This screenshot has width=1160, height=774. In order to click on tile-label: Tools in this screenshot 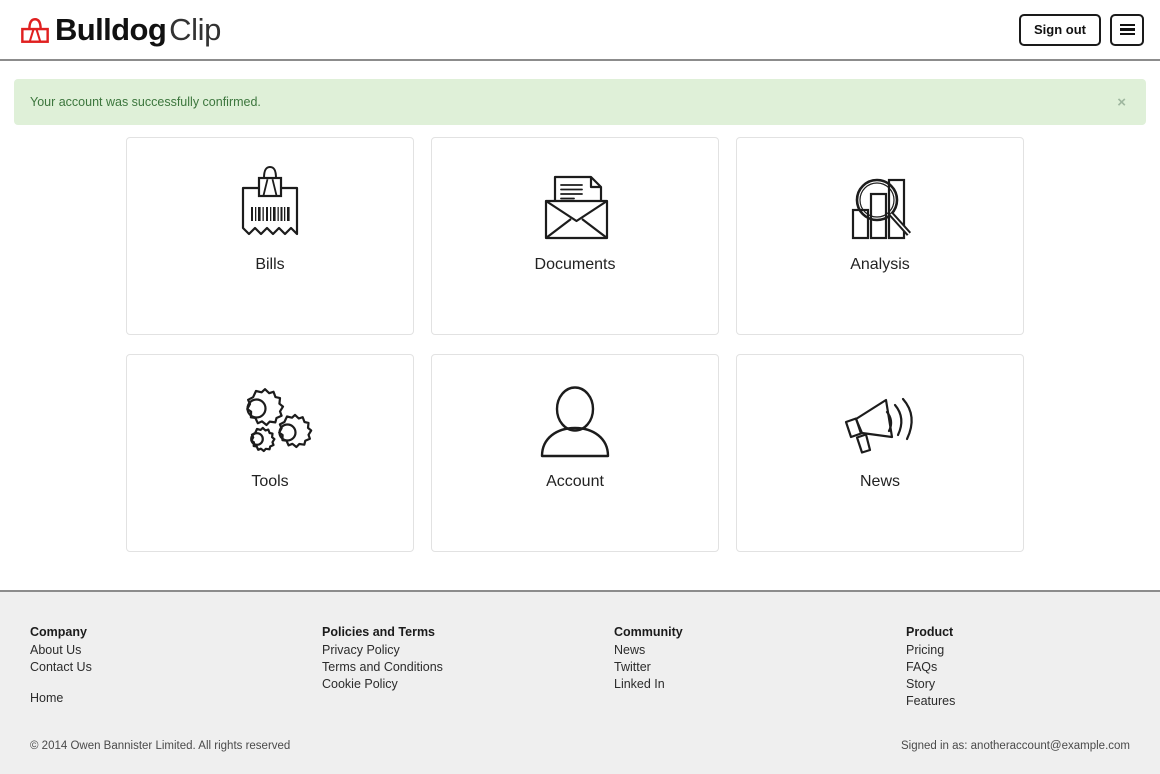, I will do `click(270, 481)`.